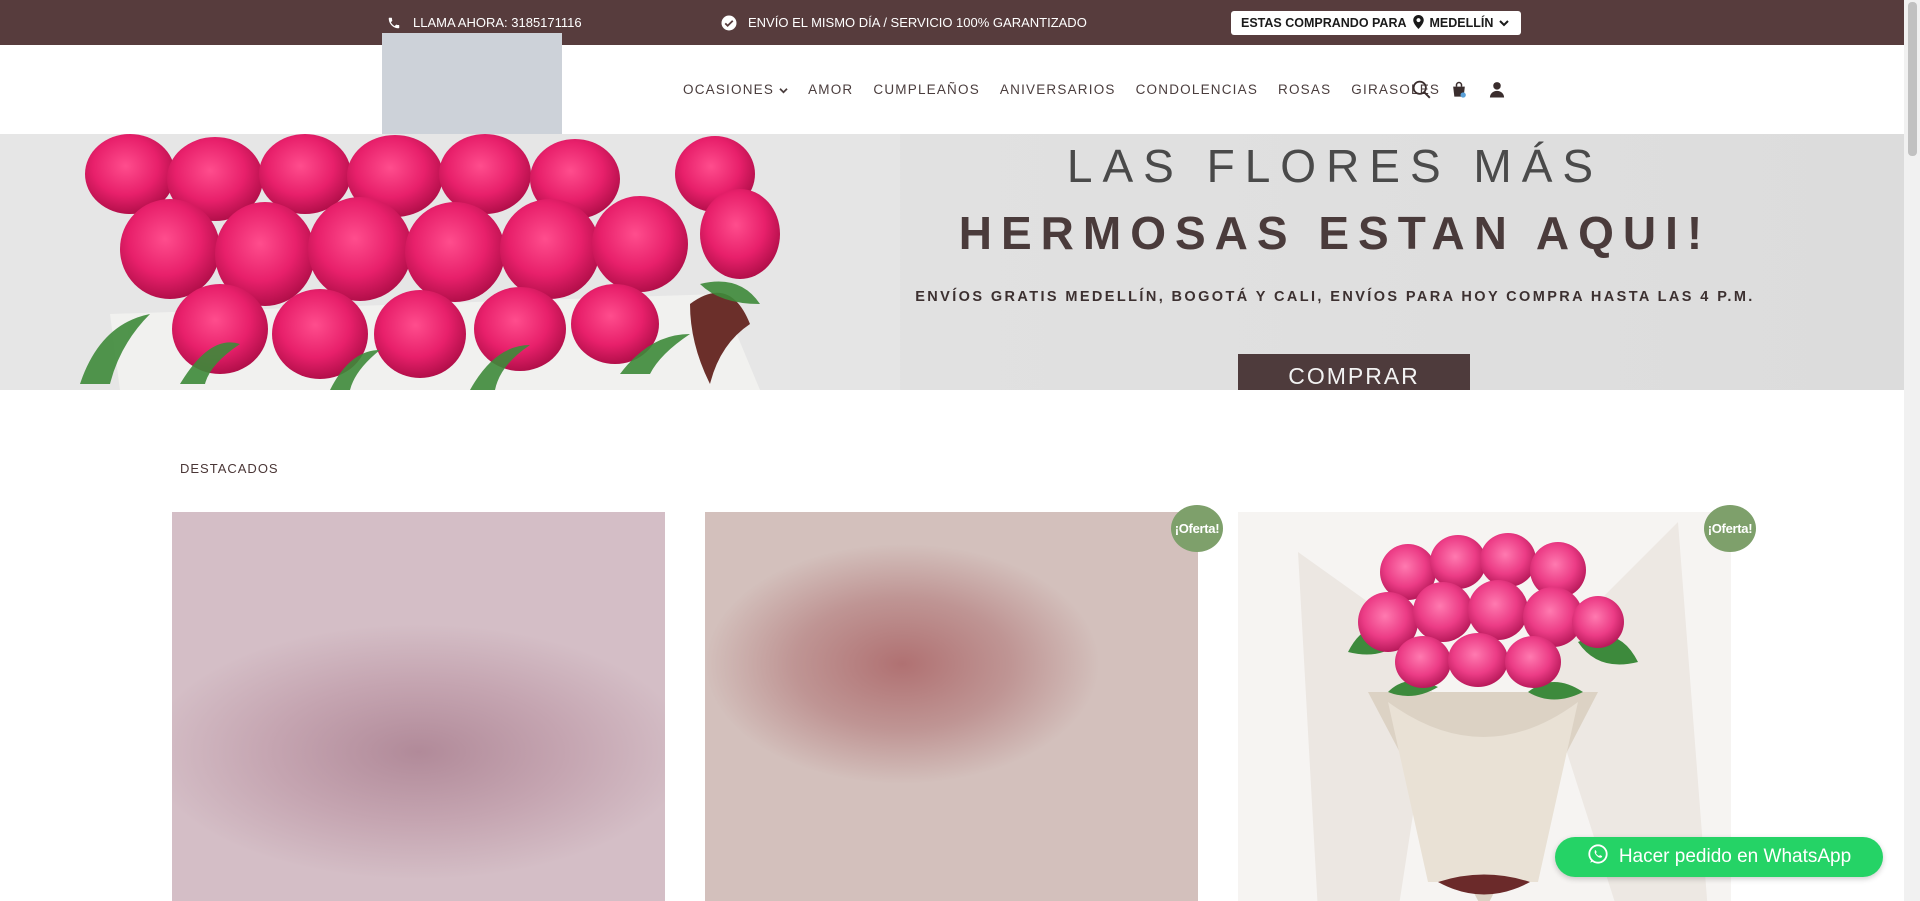 The image size is (1920, 901). I want to click on location-pin-icon, so click(1418, 23).